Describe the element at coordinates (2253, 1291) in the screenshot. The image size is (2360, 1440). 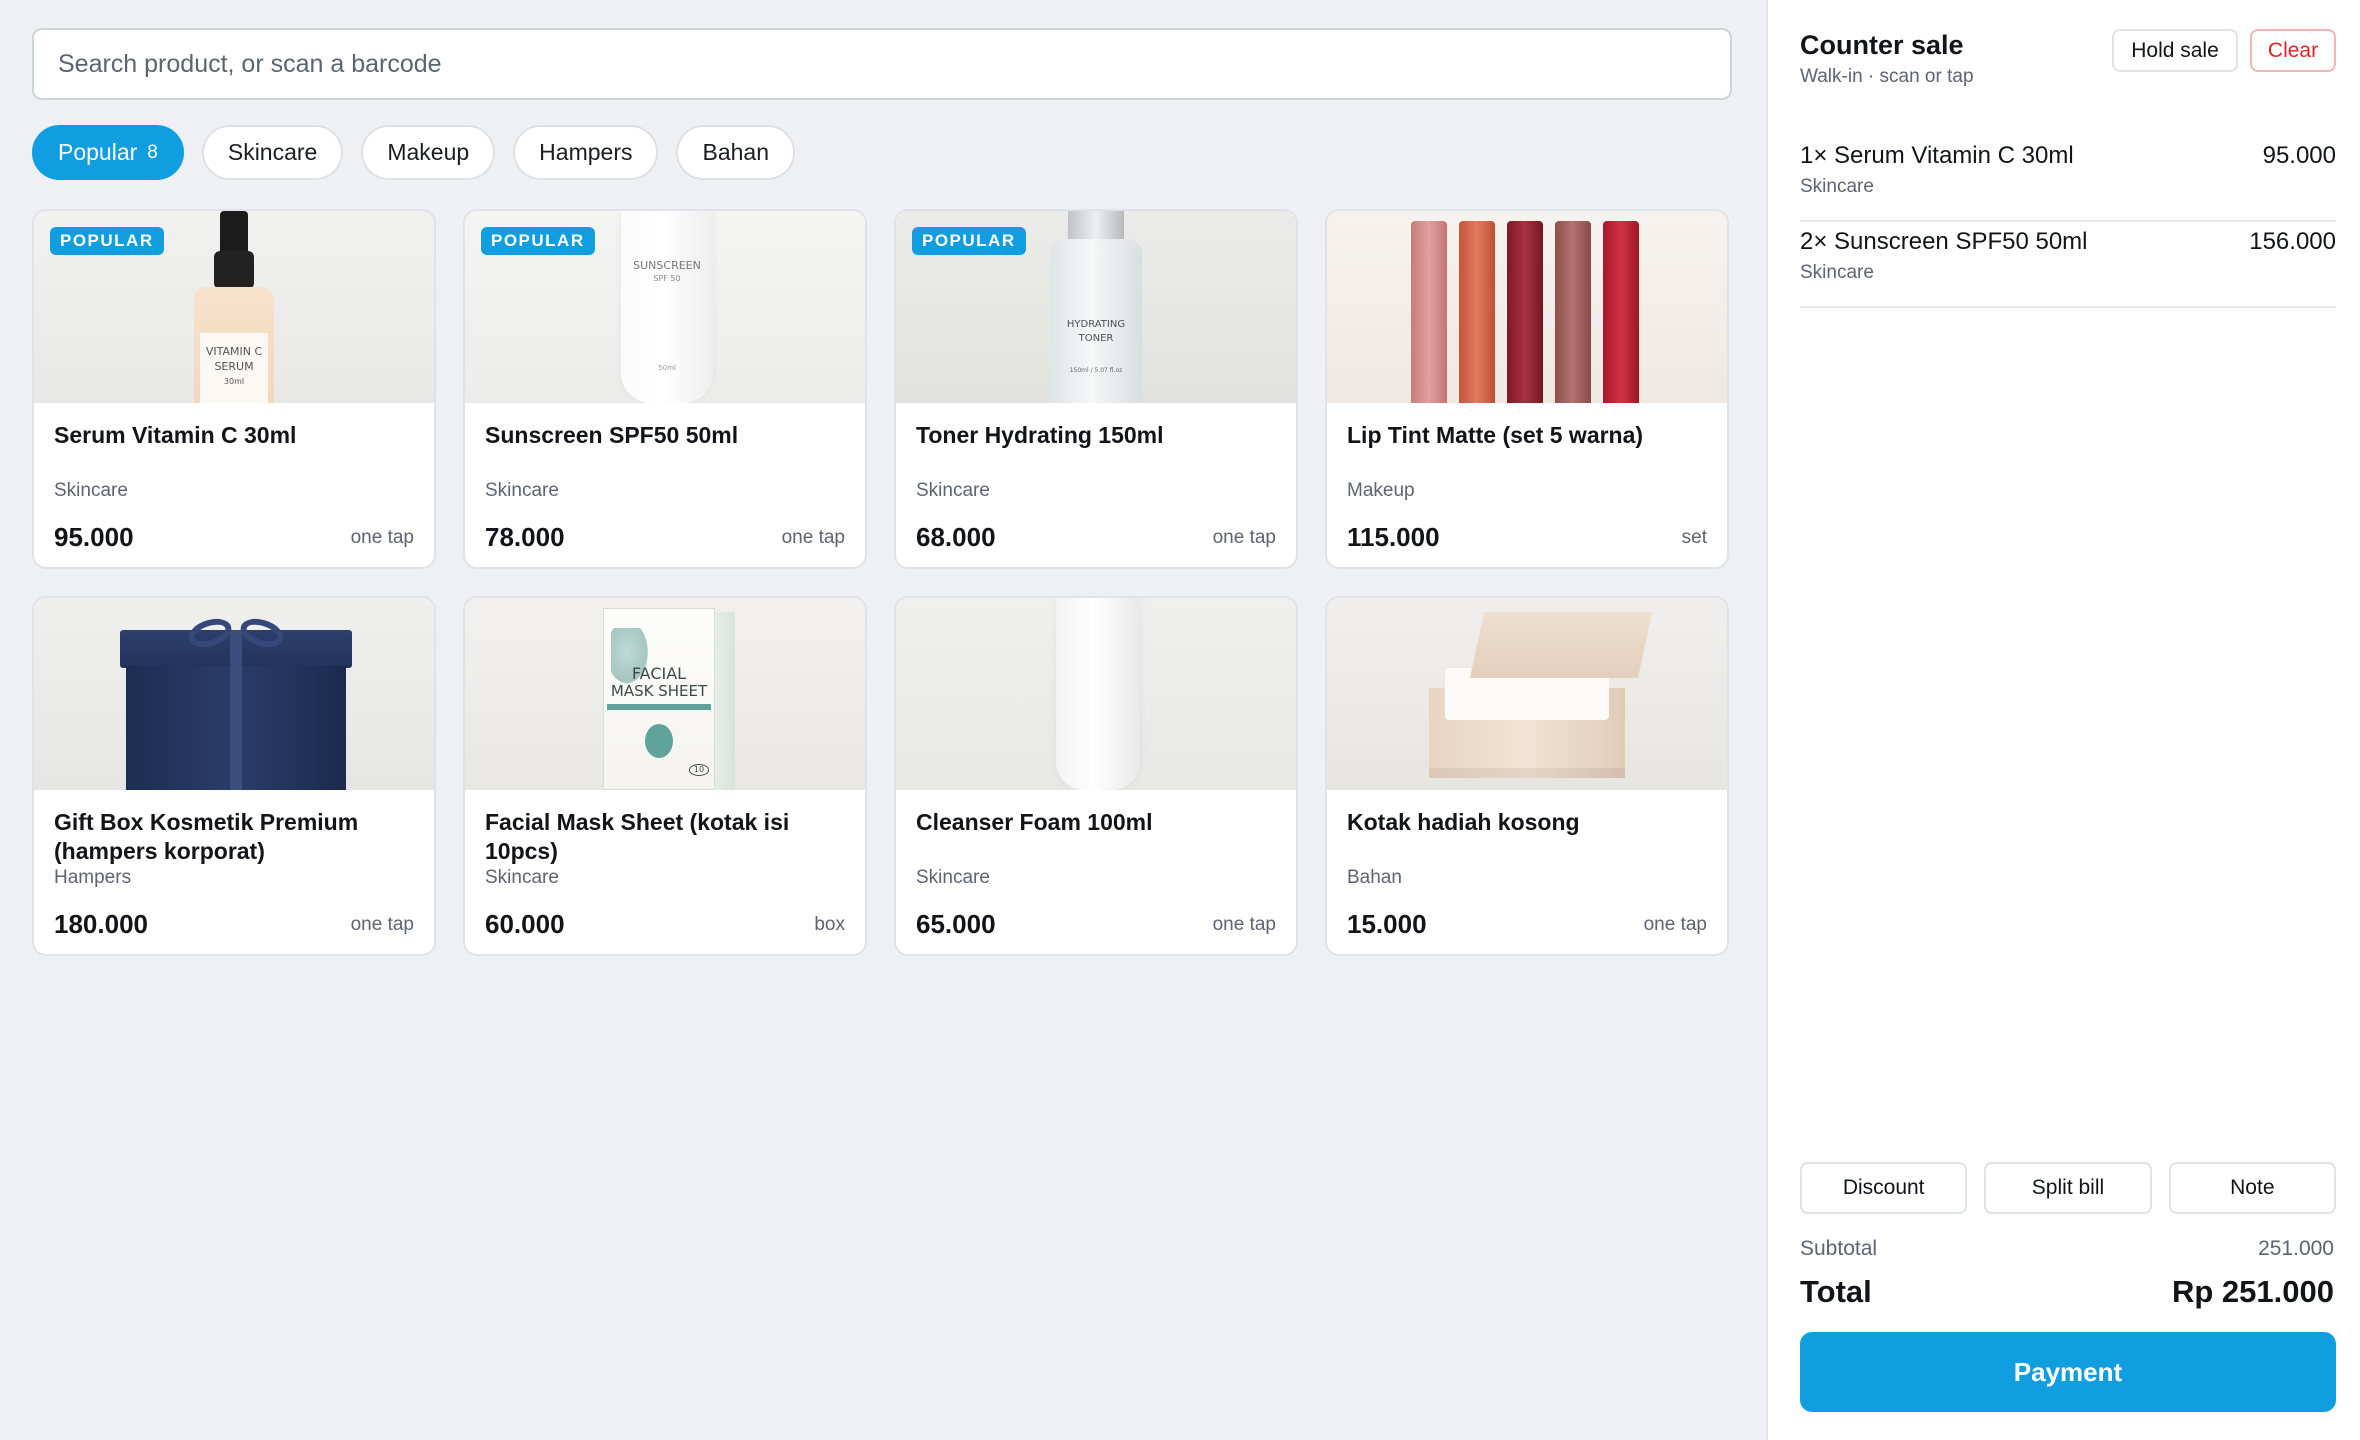
I see `total-value: Rp 251.000` at that location.